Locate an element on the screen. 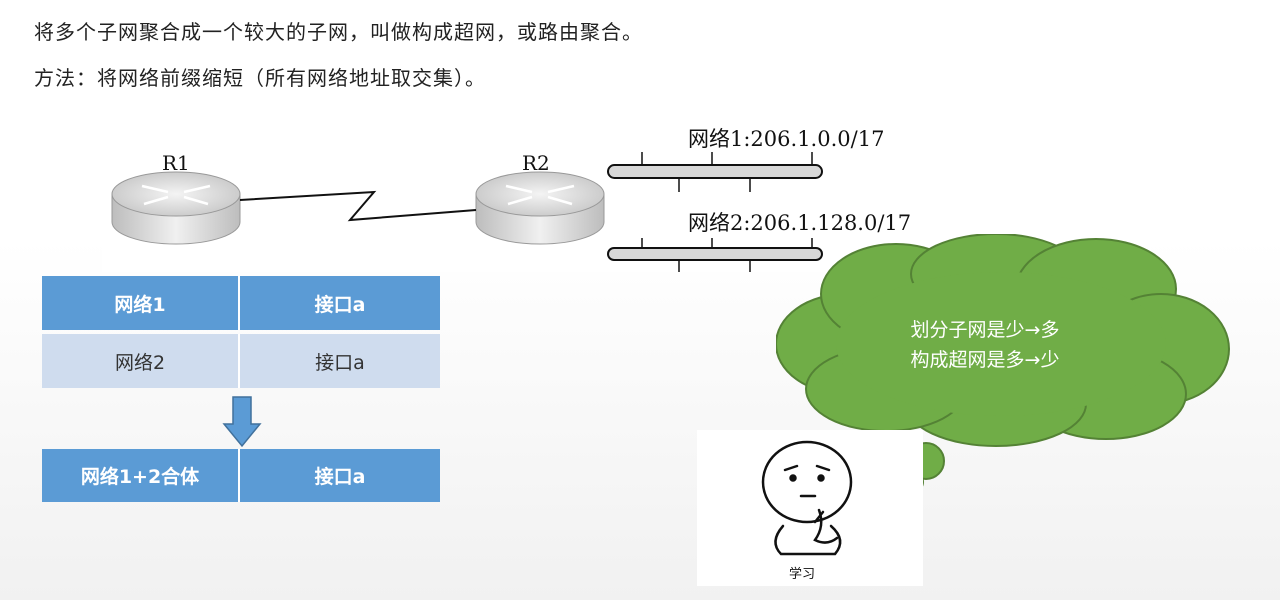  router-r2-icon is located at coordinates (540, 208).